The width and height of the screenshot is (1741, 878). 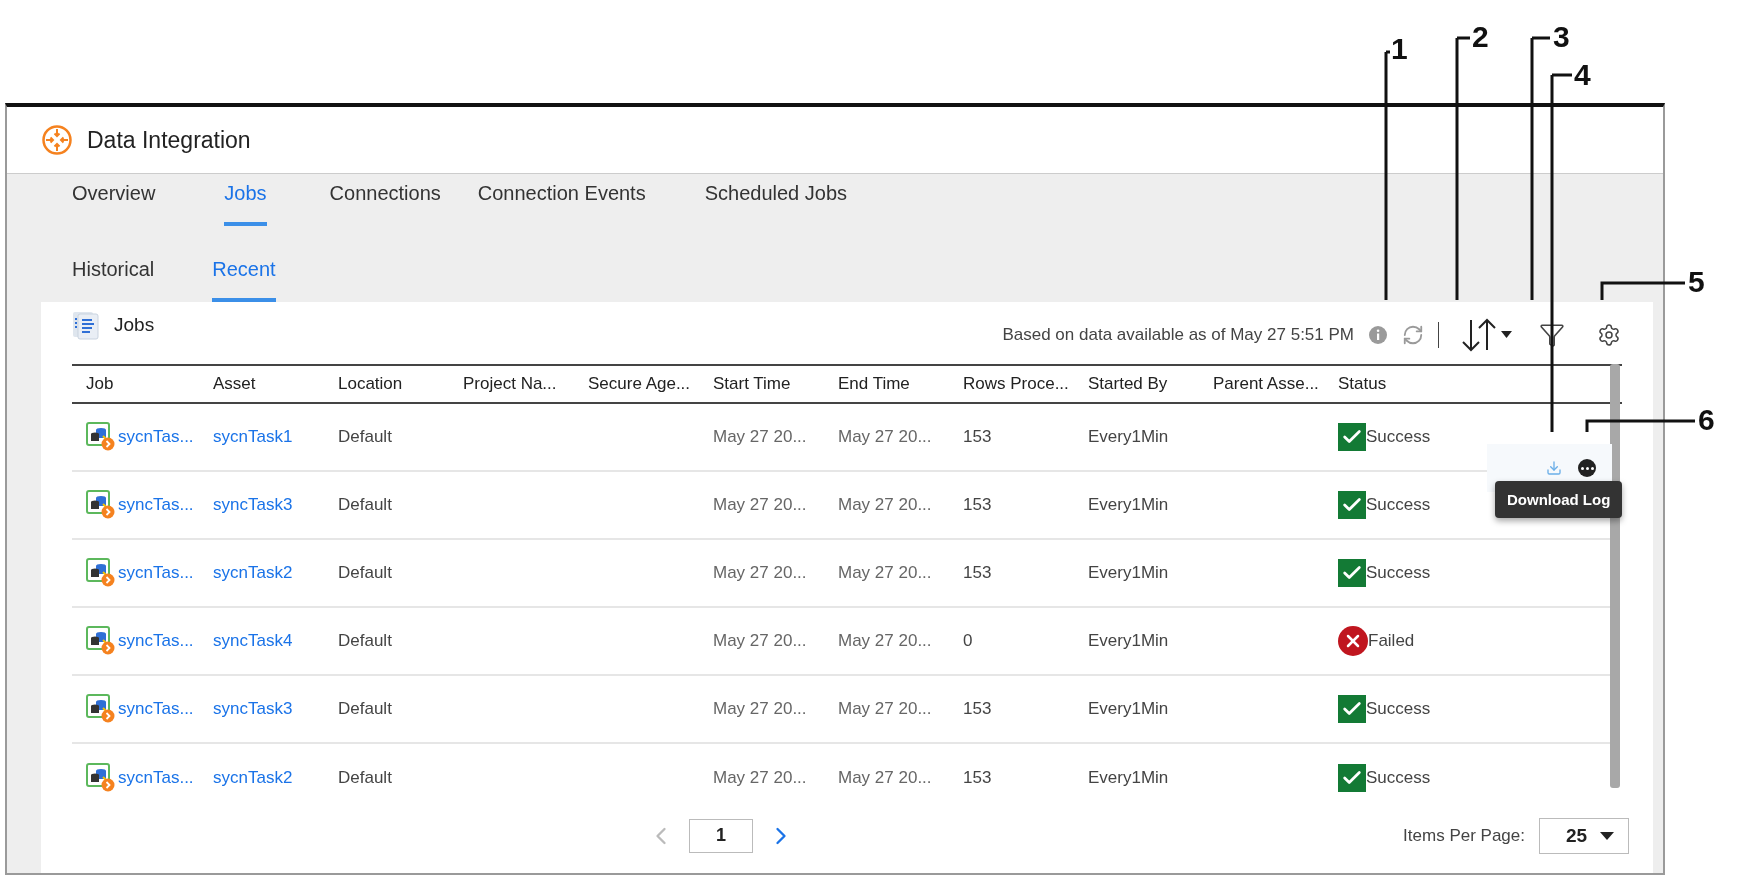 I want to click on tab: Overview, so click(x=114, y=204).